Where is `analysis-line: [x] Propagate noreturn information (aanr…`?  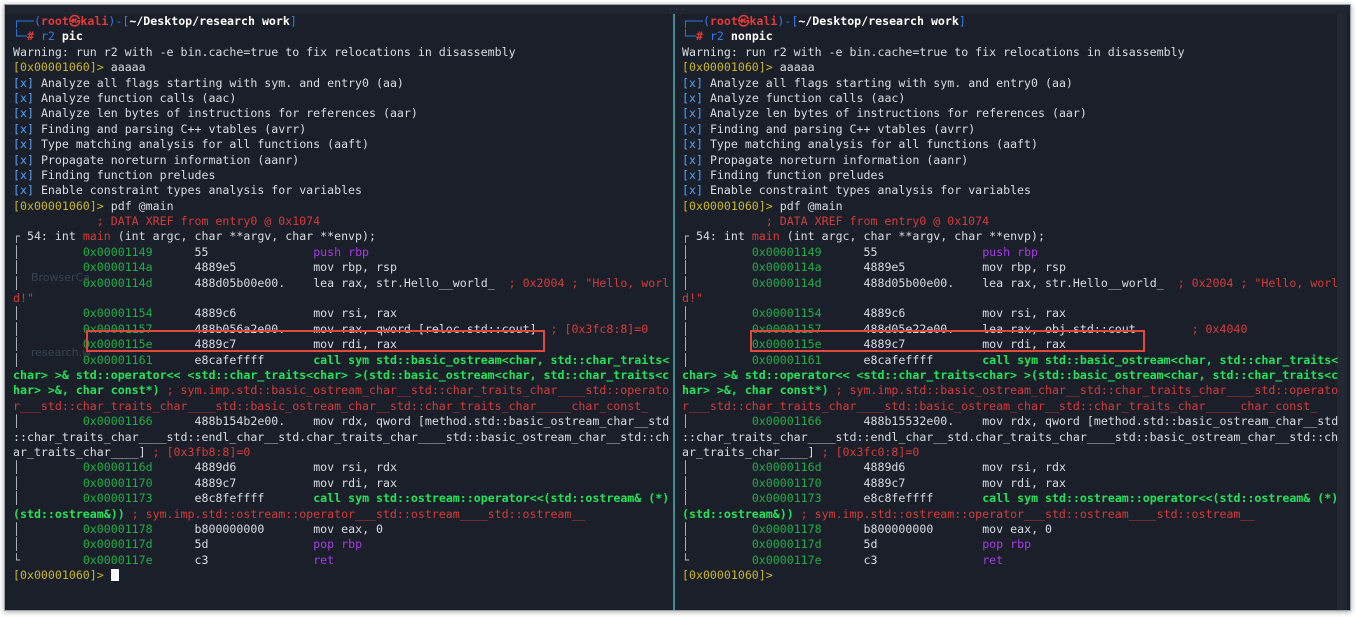
analysis-line: [x] Propagate noreturn information (aanr… is located at coordinates (1012, 160).